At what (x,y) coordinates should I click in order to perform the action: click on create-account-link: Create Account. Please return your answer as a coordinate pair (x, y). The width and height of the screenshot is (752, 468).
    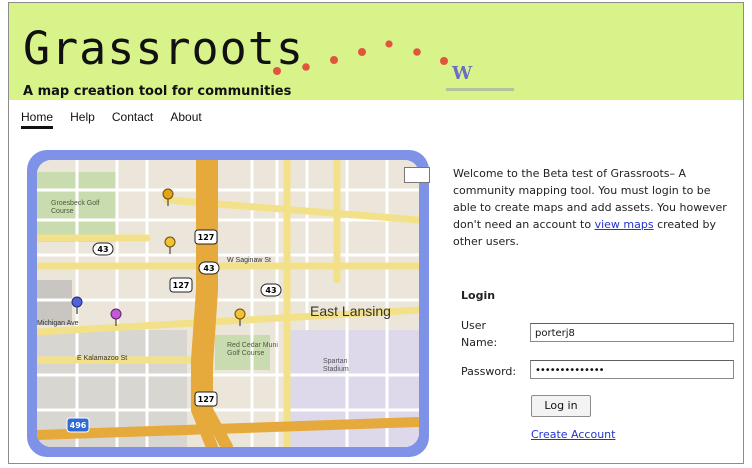
    Looking at the image, I should click on (573, 434).